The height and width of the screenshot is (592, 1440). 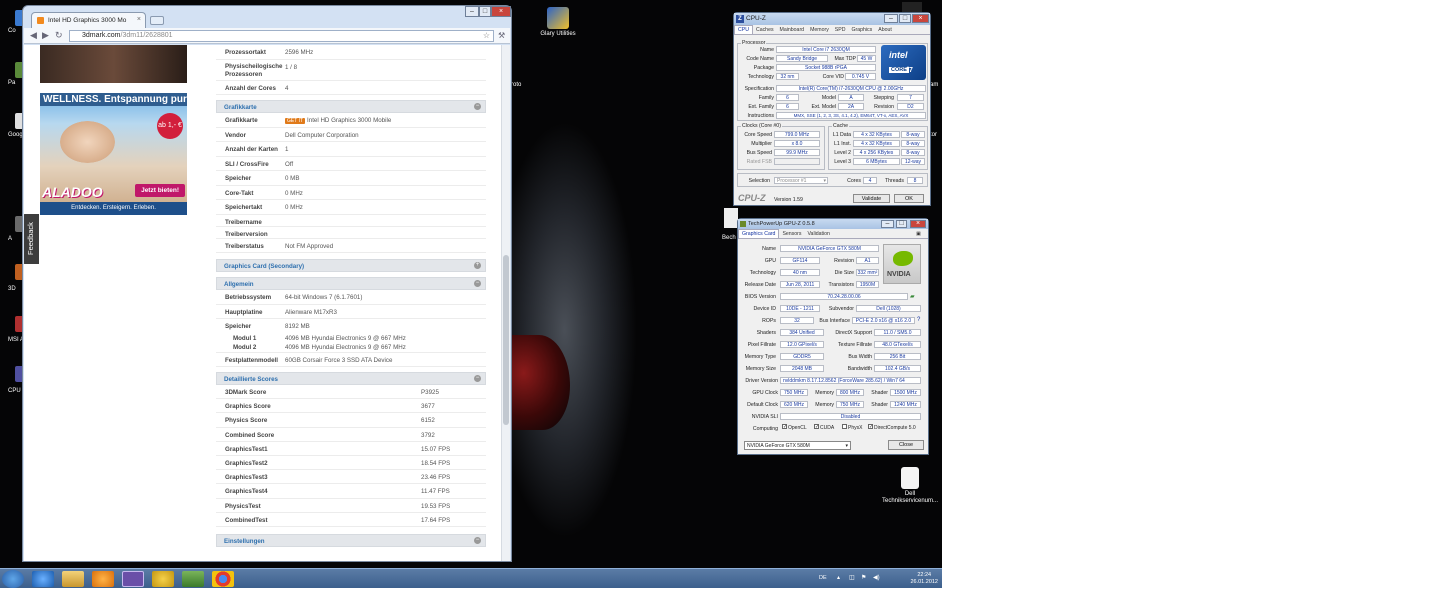 I want to click on tab-sensors: Sensors, so click(x=791, y=234).